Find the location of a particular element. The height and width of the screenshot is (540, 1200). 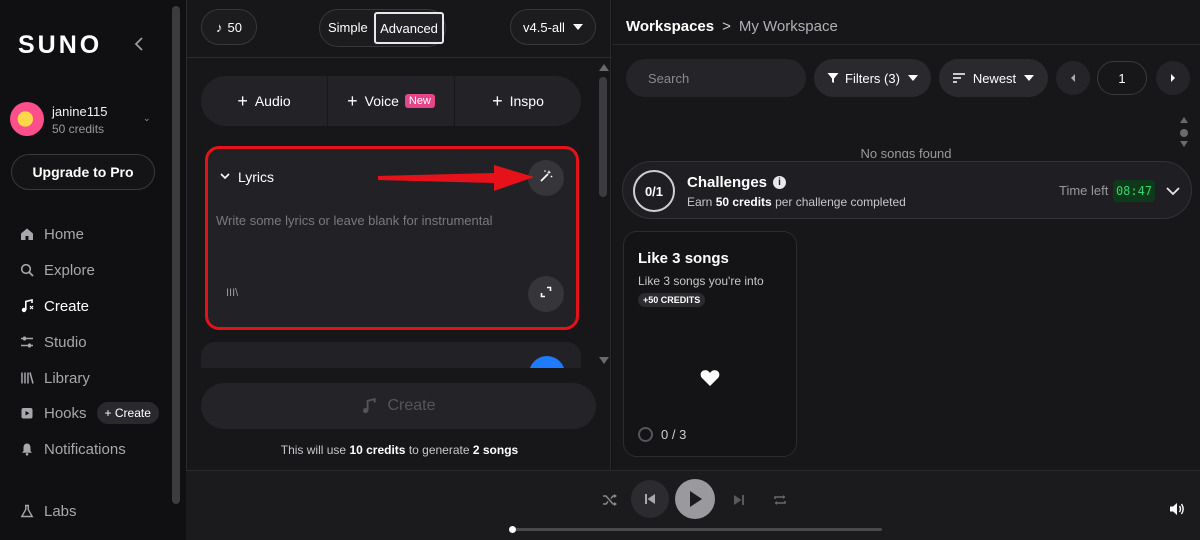

filters-label: Filters (3) is located at coordinates (872, 78).